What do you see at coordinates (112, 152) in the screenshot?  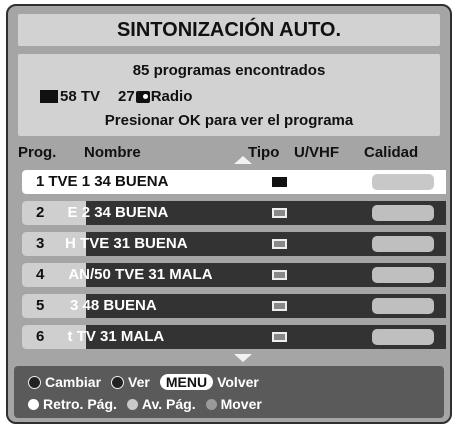 I see `header-name: Nombre` at bounding box center [112, 152].